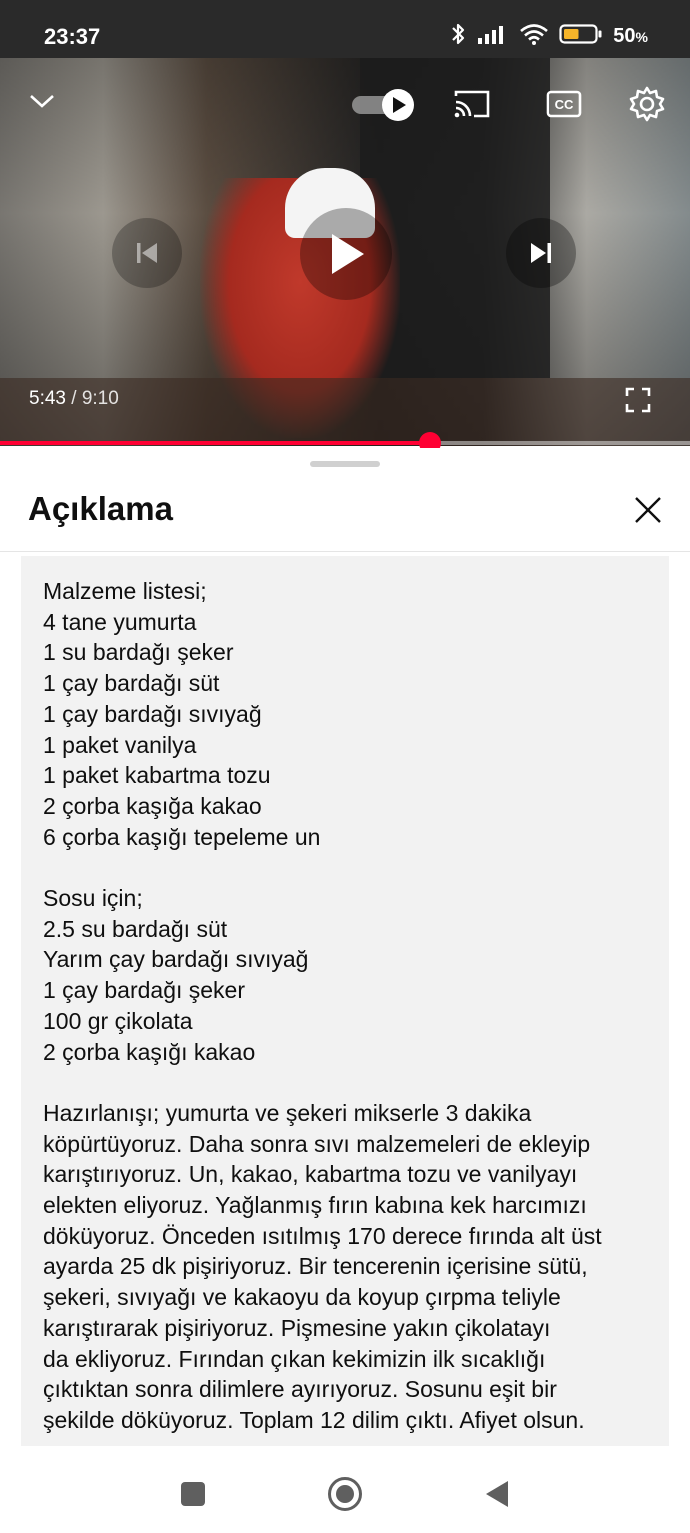 The image size is (690, 1533). Describe the element at coordinates (215, 443) in the screenshot. I see `progress-fill` at that location.